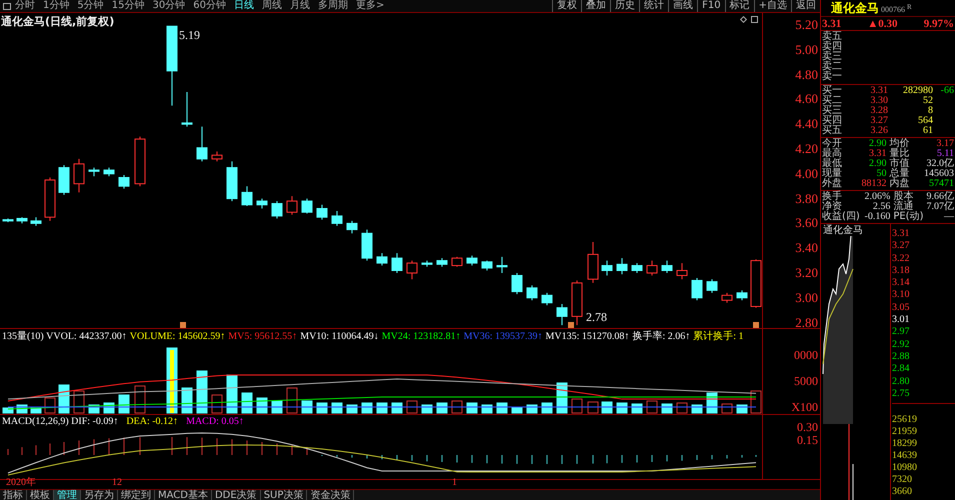  What do you see at coordinates (879, 91) in the screenshot?
I see `bid-price: 3.31` at bounding box center [879, 91].